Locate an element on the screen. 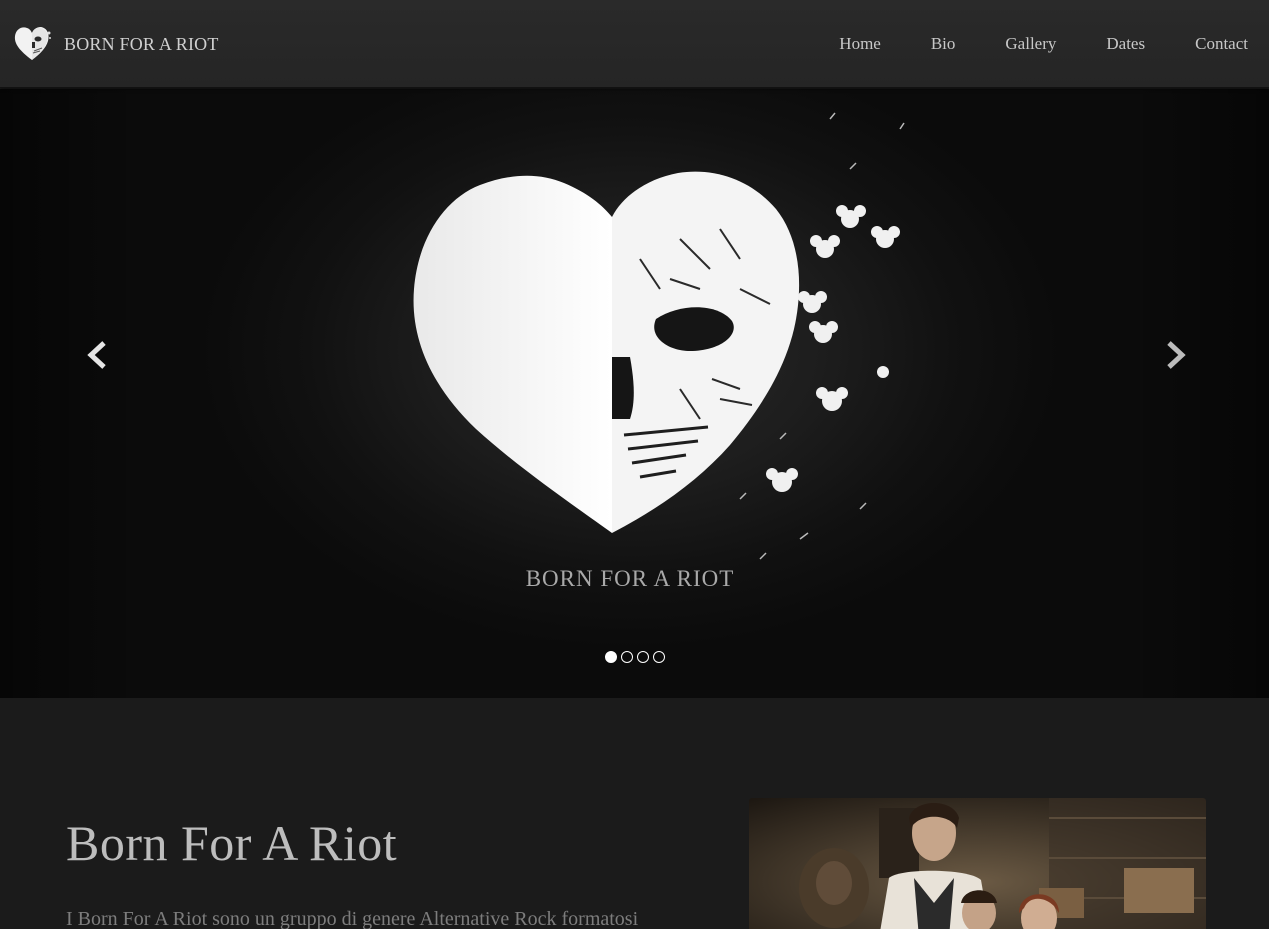  main-nav: Home Bio Gallery Dates Contact is located at coordinates (1054, 44).